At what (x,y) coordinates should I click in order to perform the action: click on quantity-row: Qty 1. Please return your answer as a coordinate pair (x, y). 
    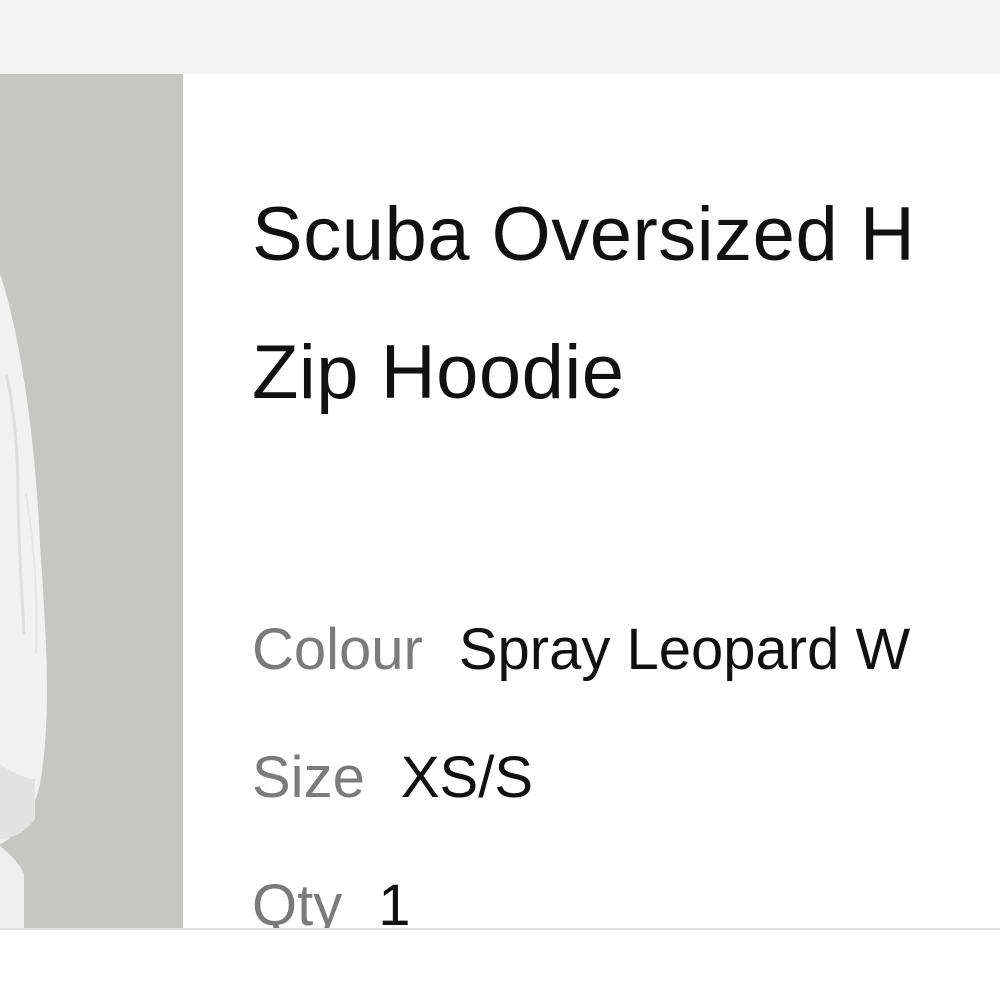
    Looking at the image, I should click on (331, 902).